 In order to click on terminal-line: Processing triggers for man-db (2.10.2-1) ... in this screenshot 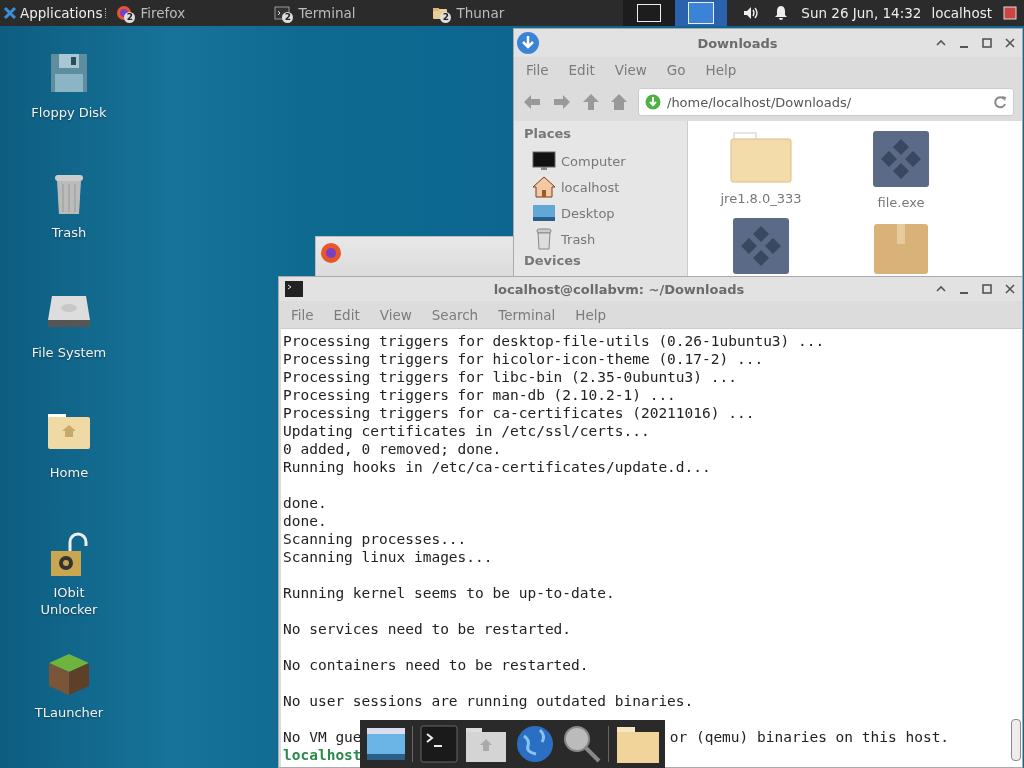, I will do `click(480, 395)`.